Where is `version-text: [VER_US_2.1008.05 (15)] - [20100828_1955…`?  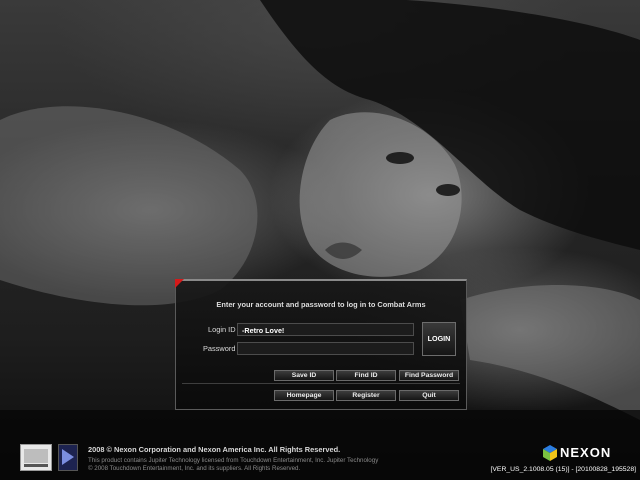
version-text: [VER_US_2.1008.05 (15)] - [20100828_1955… is located at coordinates (563, 469).